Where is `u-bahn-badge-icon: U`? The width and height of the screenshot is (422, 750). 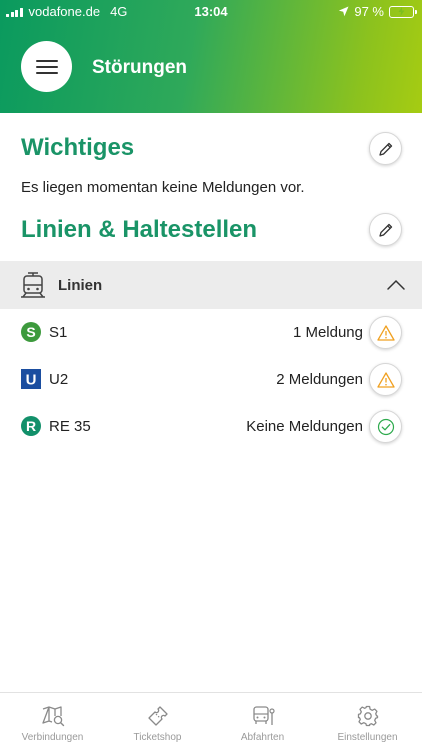
u-bahn-badge-icon: U is located at coordinates (31, 379).